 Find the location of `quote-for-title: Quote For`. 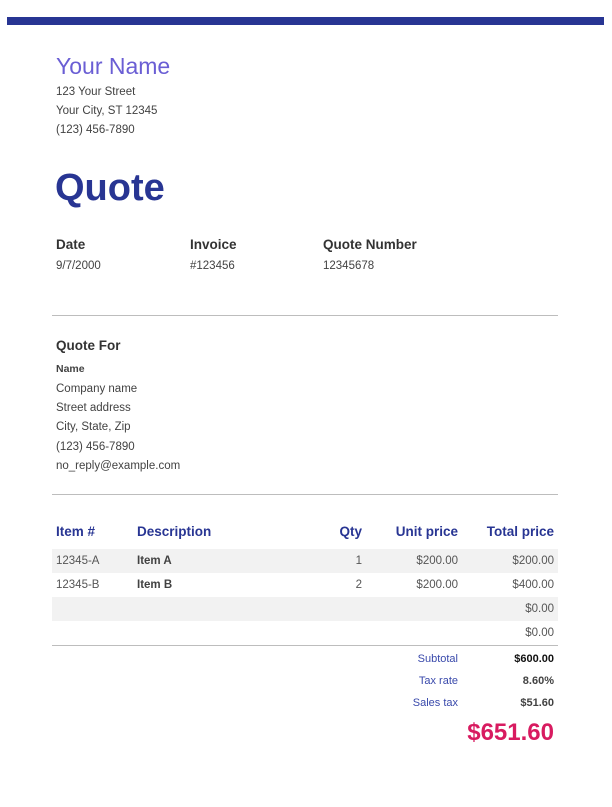

quote-for-title: Quote For is located at coordinates (88, 345).